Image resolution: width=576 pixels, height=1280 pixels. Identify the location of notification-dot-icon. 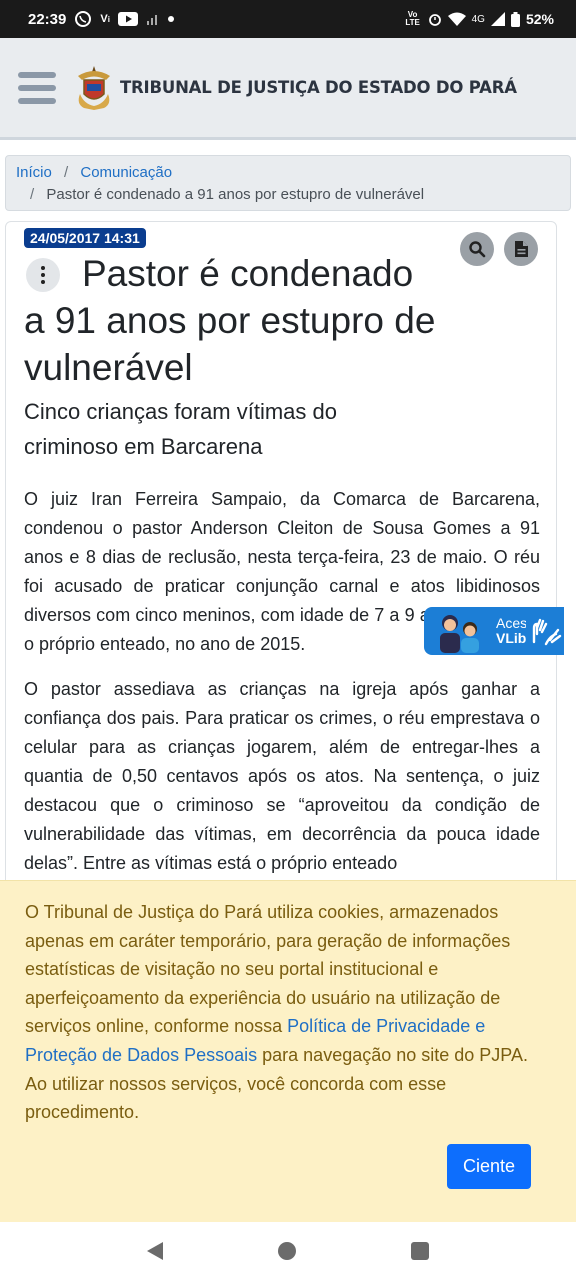
(170, 19).